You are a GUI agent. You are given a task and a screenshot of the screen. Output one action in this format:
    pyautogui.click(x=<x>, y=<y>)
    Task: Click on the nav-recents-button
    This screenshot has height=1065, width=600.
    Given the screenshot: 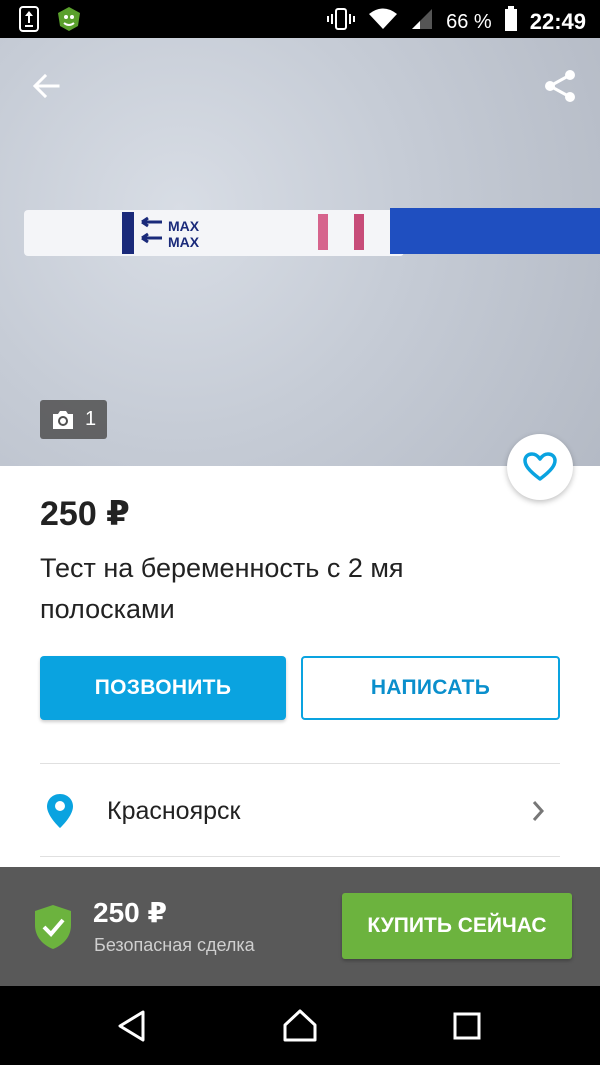 What is the action you would take?
    pyautogui.click(x=467, y=1026)
    